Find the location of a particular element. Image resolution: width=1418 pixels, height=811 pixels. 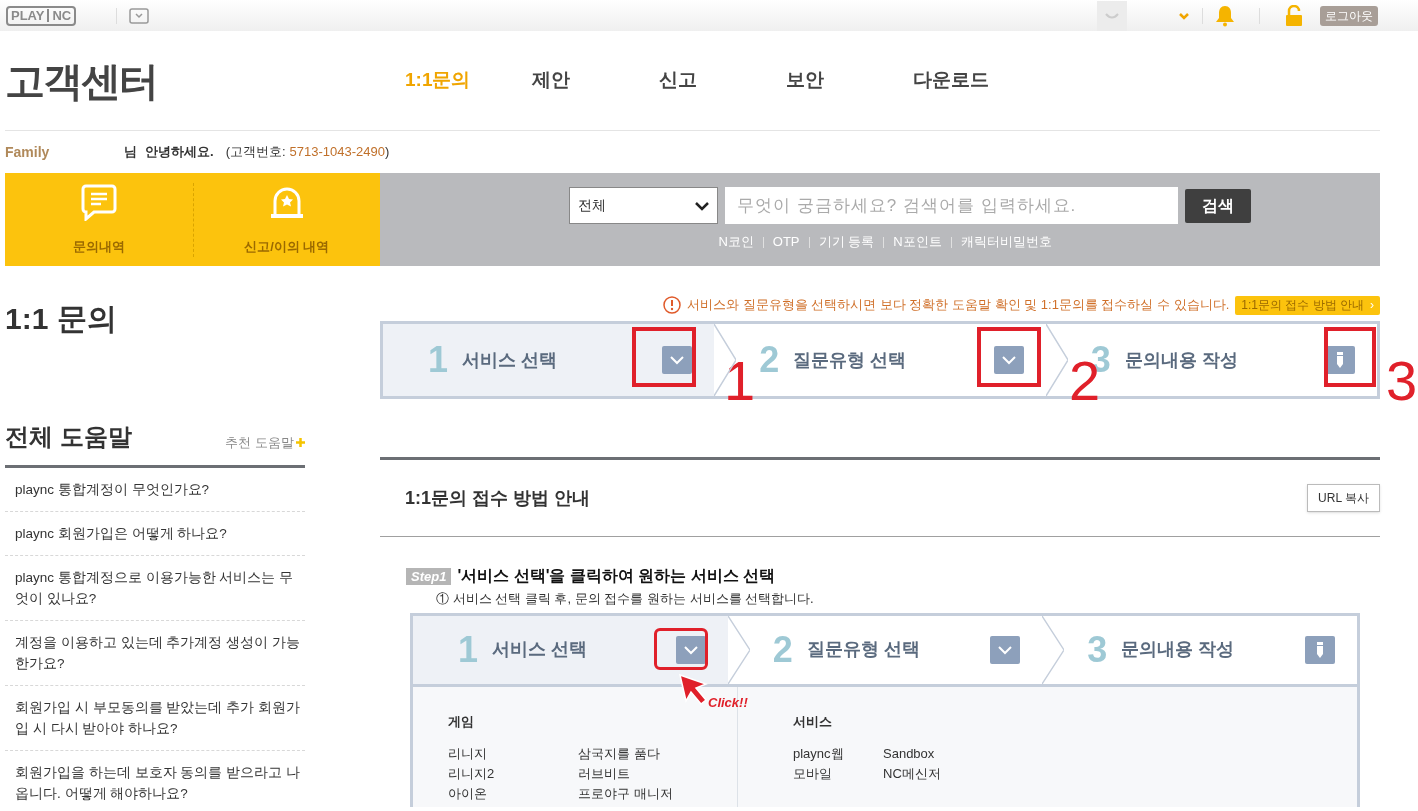

menu-item: plaync웹 is located at coordinates (838, 754).